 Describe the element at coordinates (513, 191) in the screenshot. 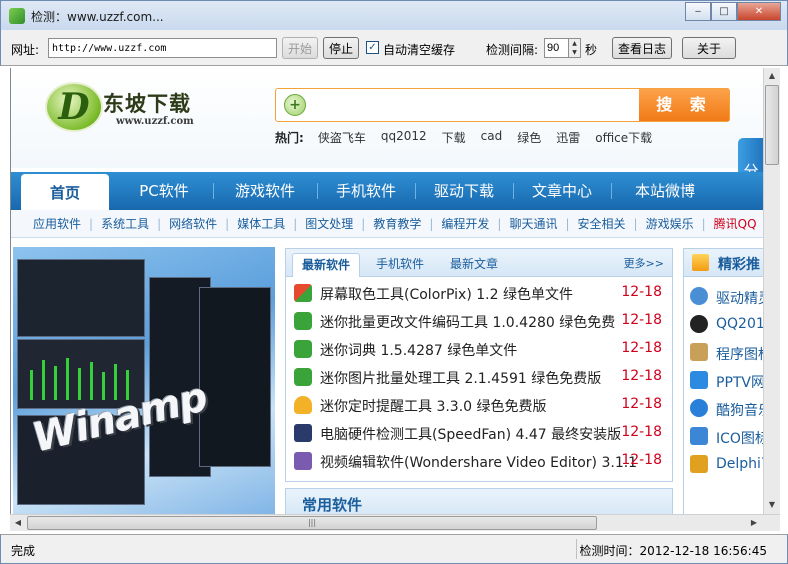

I see `nav-divider` at that location.